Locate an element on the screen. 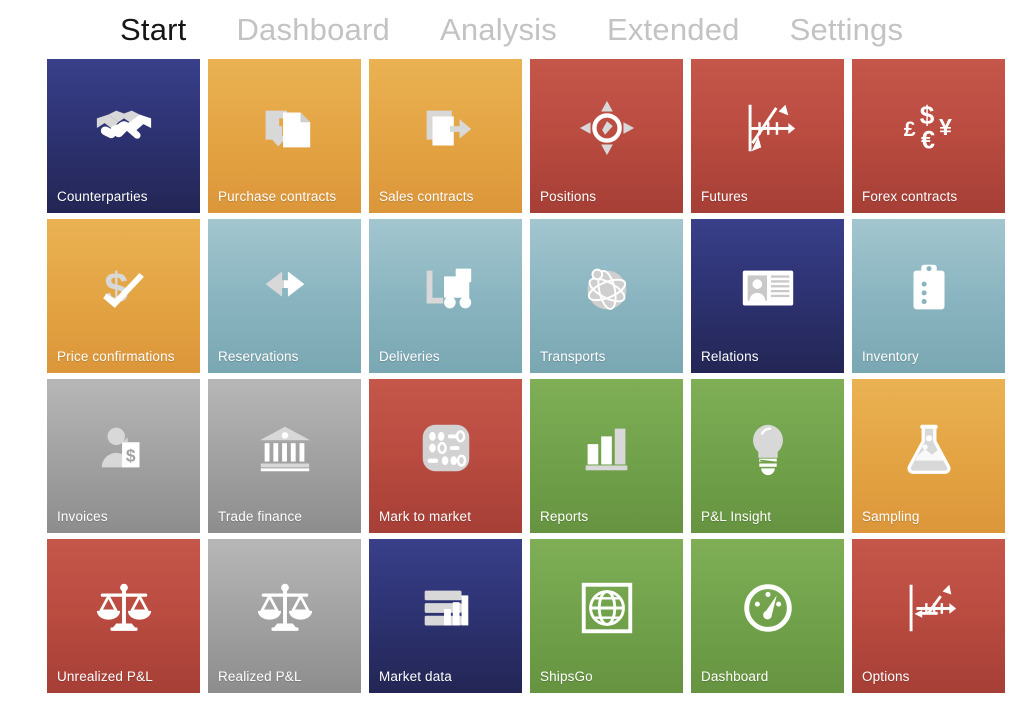 The image size is (1024, 713). main-navigation: Start Dashboard Analysis Extended Settings is located at coordinates (512, 29).